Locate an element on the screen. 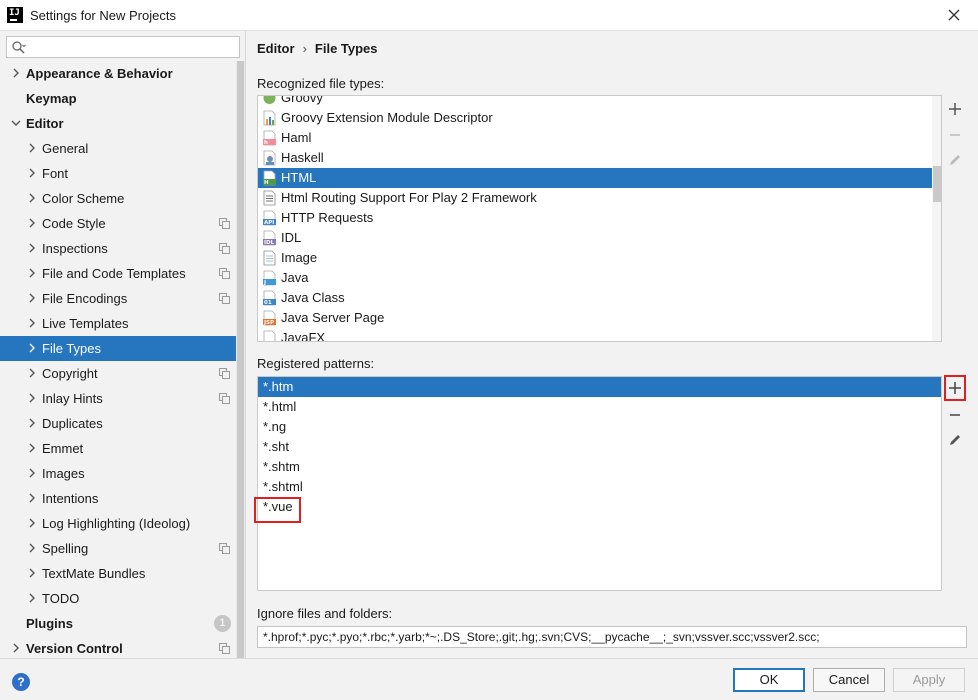 The width and height of the screenshot is (978, 700). sidebar-item-copyright: Copyright is located at coordinates (118, 373).